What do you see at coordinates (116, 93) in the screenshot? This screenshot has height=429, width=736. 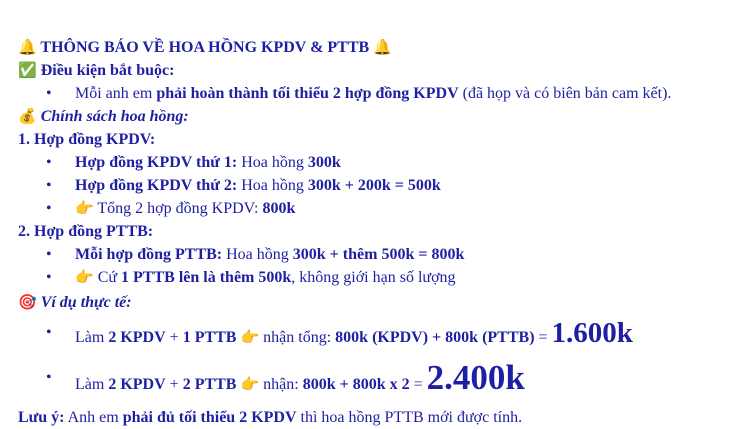 I see `conditions-prefix: Mỗi anh em` at bounding box center [116, 93].